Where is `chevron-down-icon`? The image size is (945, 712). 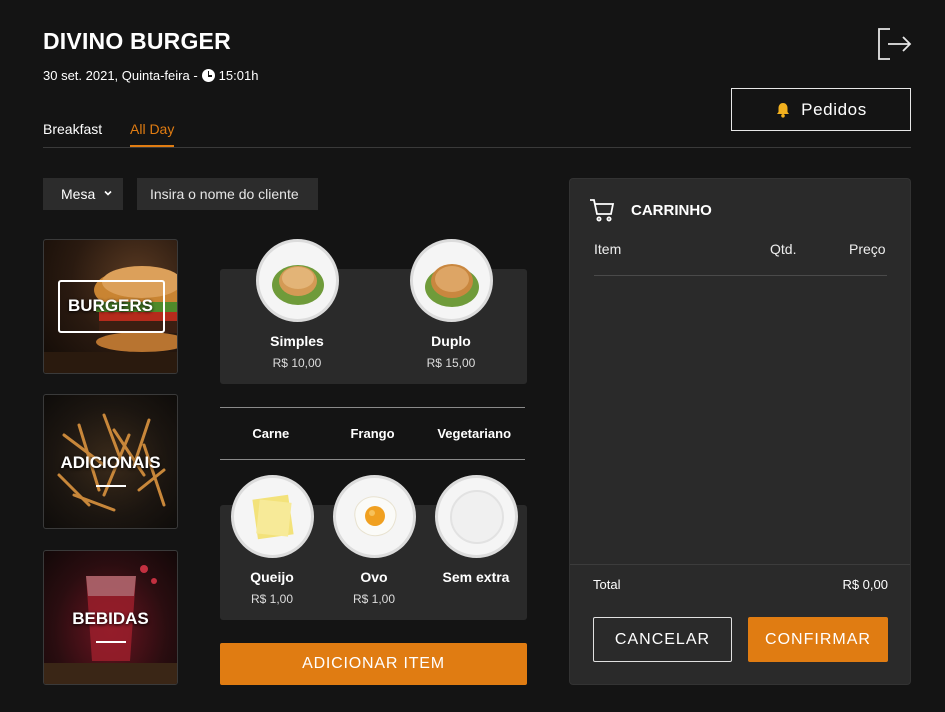
chevron-down-icon is located at coordinates (108, 193).